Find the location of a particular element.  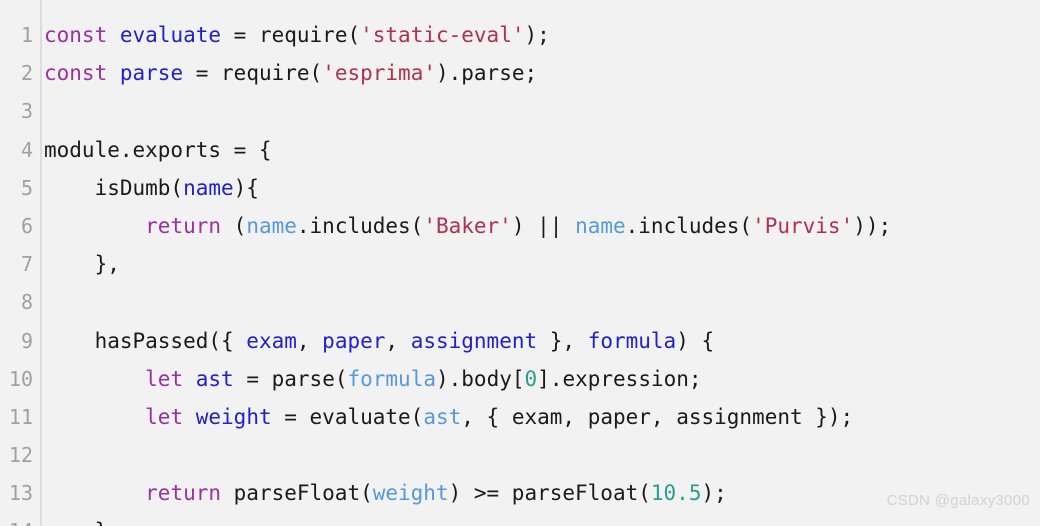

code-token: } is located at coordinates (76, 522).